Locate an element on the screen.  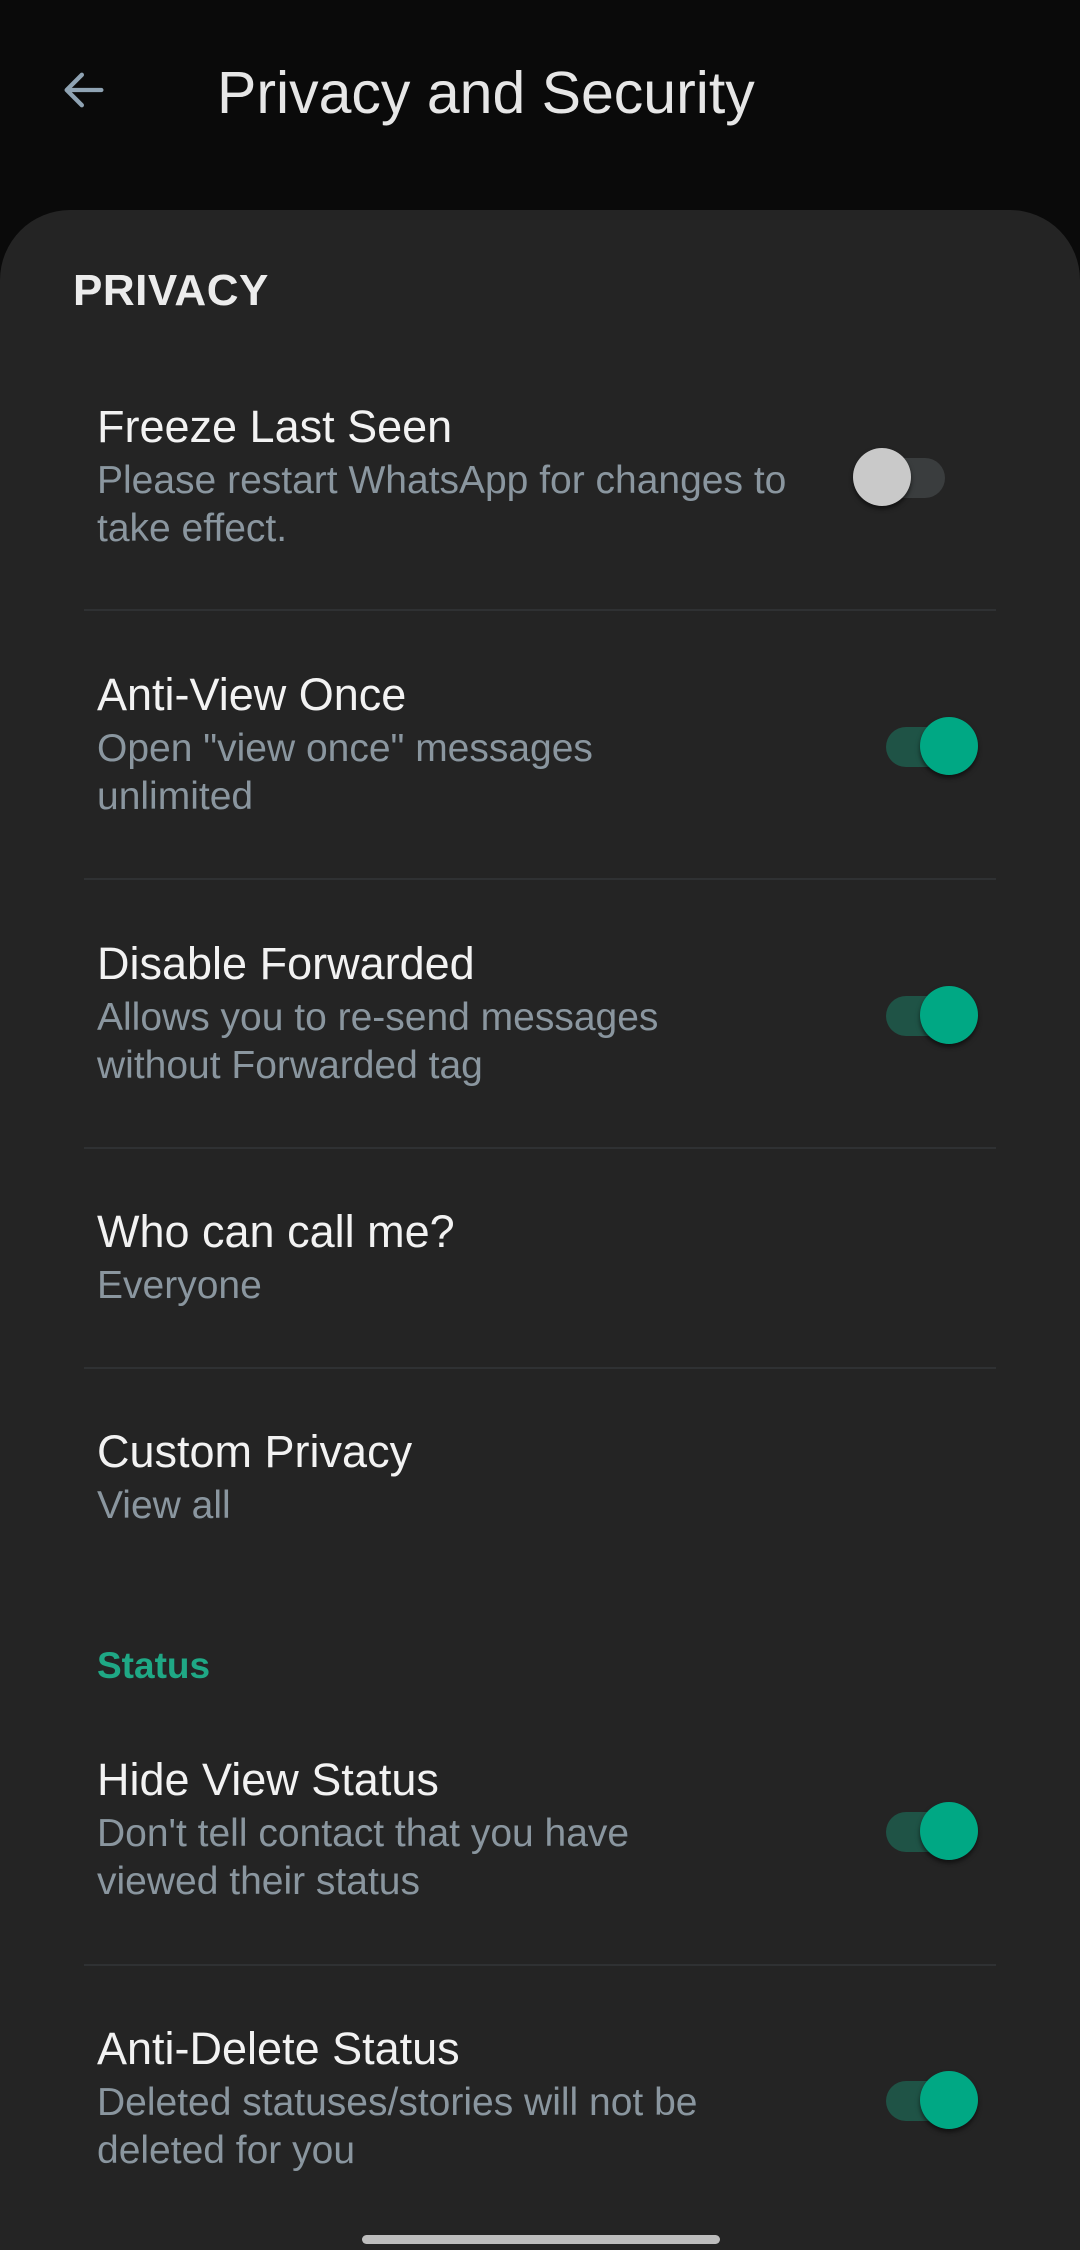
setting-title: Who can call me? is located at coordinates (276, 1231).